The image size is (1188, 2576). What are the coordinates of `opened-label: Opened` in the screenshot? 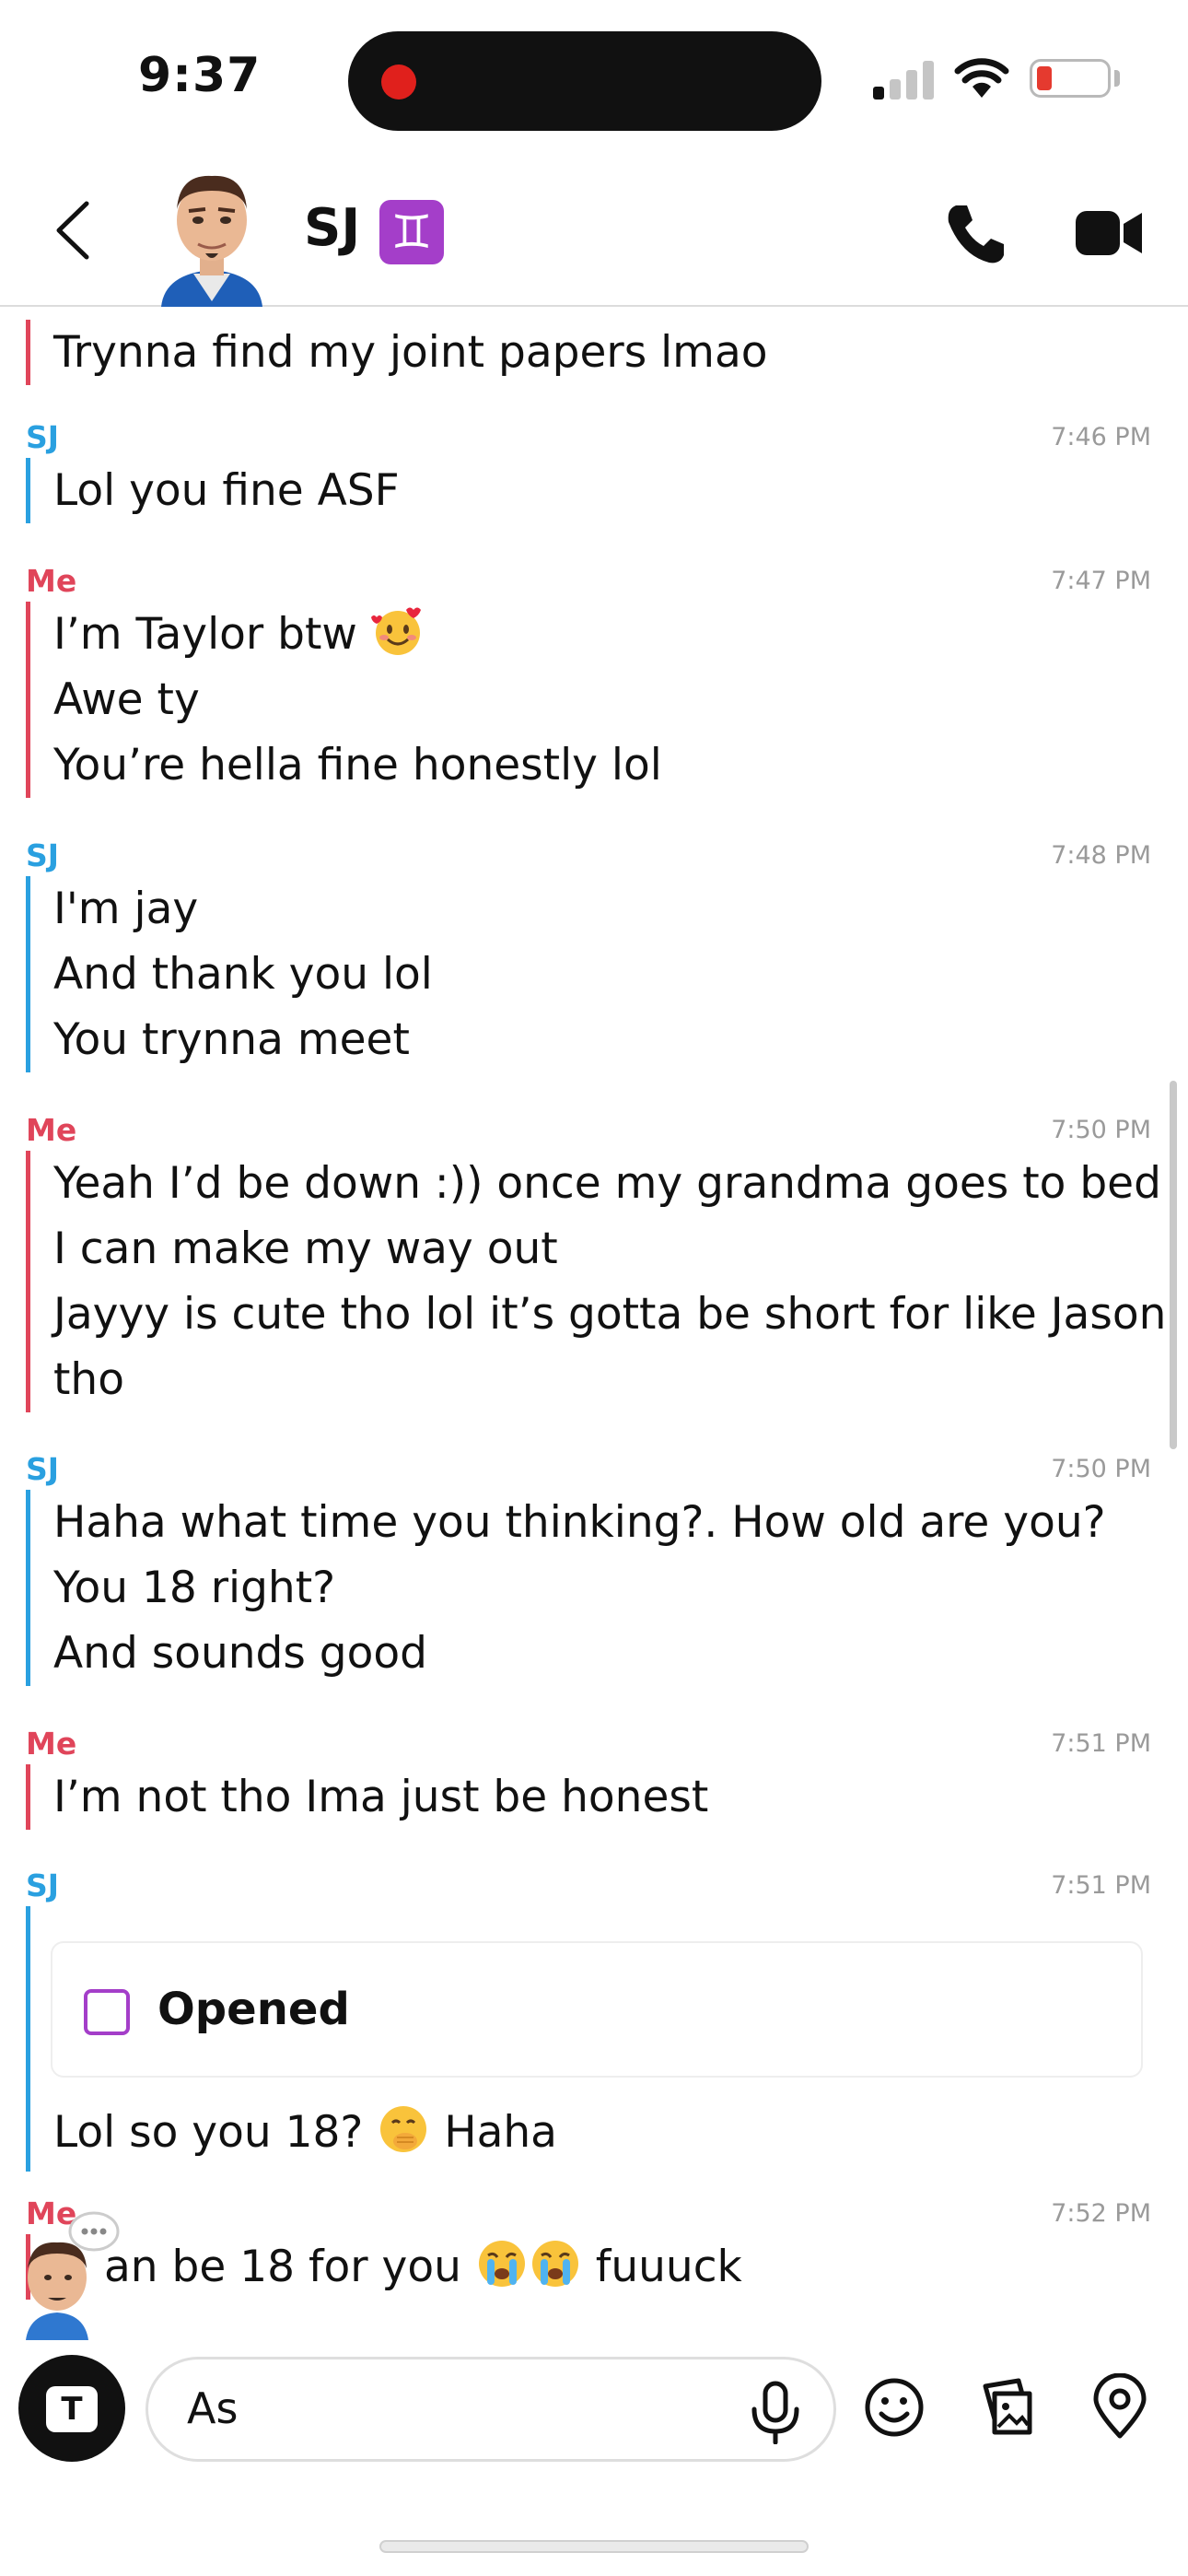 It's located at (253, 2009).